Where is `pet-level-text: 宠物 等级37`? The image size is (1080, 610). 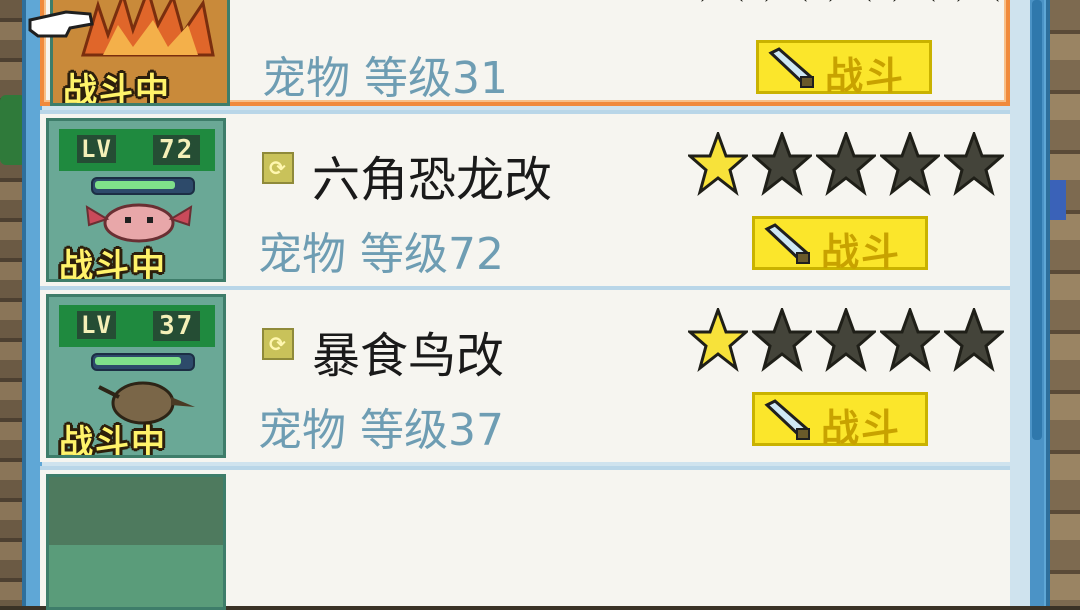
pet-level-text: 宠物 等级37 is located at coordinates (381, 430).